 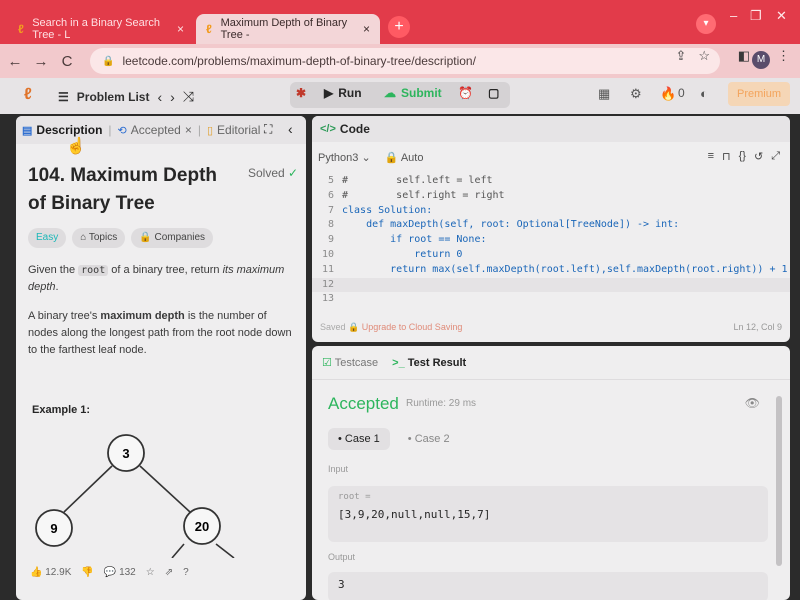 I want to click on case-tab-2: • Case 2, so click(x=429, y=439).